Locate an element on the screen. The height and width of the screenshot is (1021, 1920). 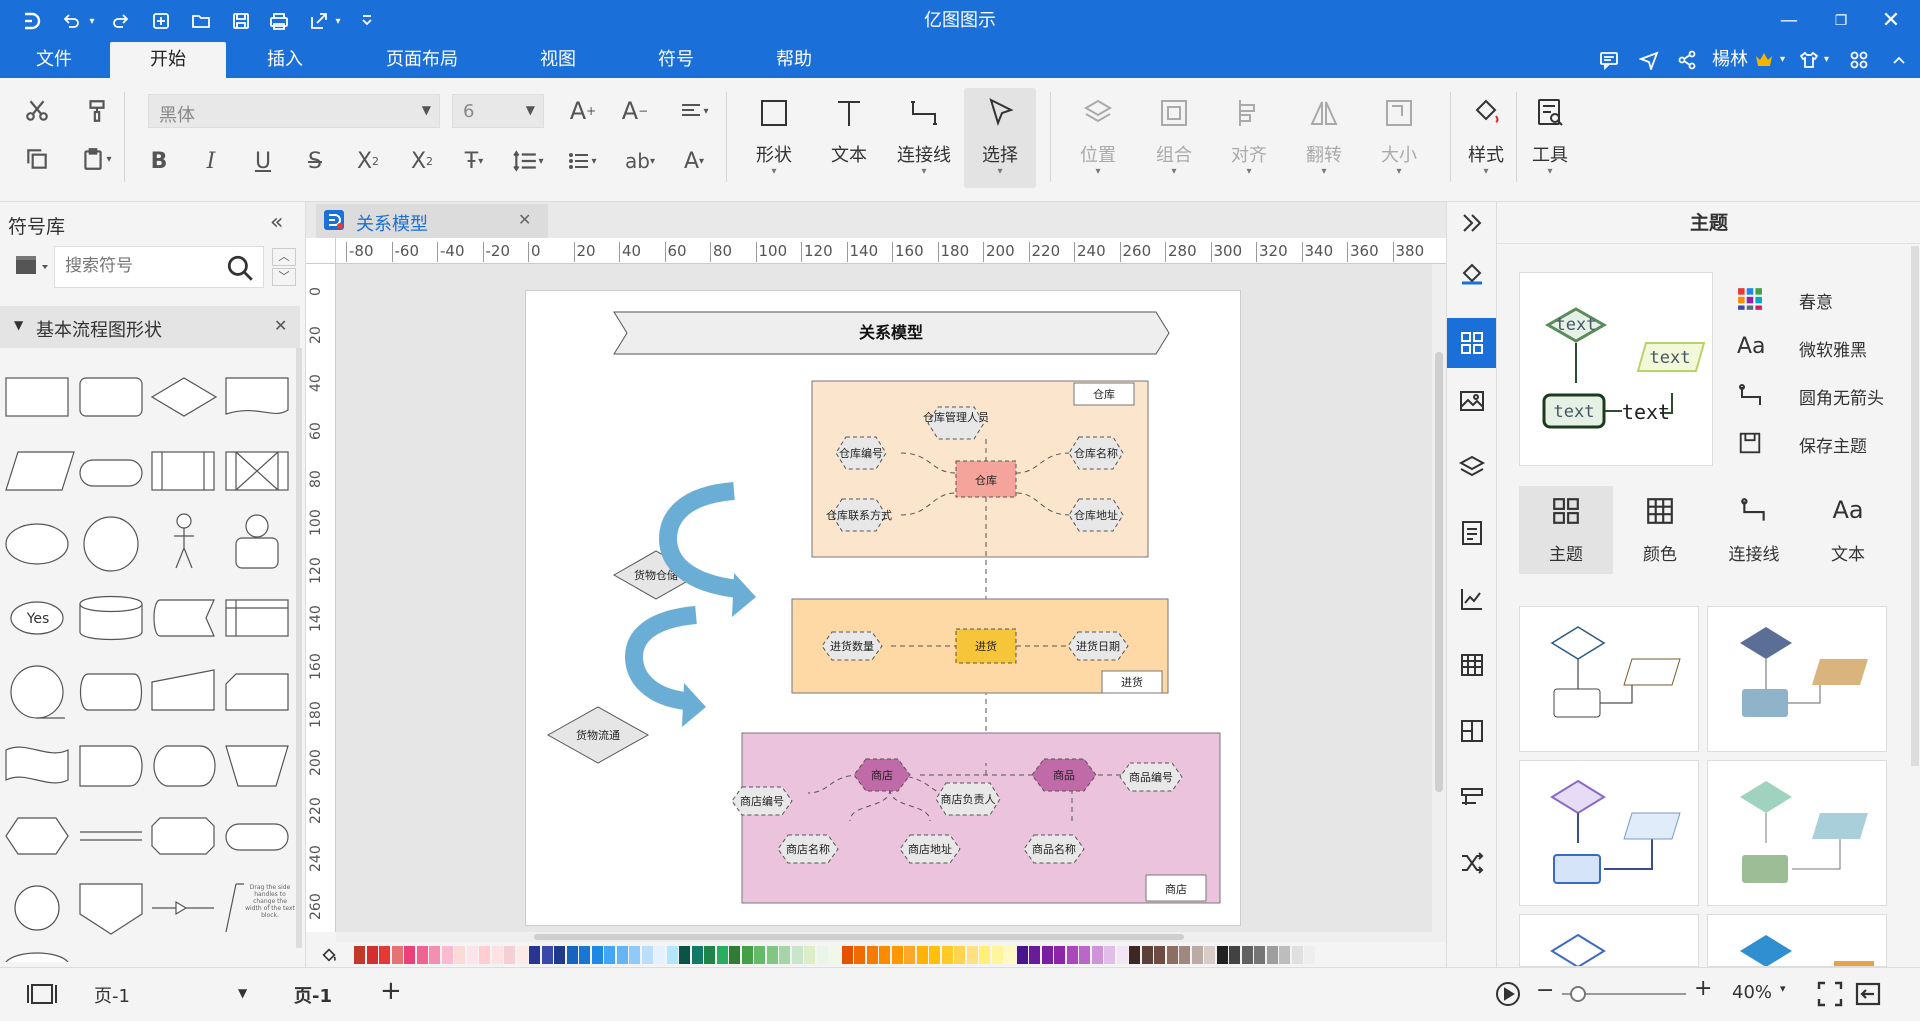
shirt-icon is located at coordinates (1809, 60).